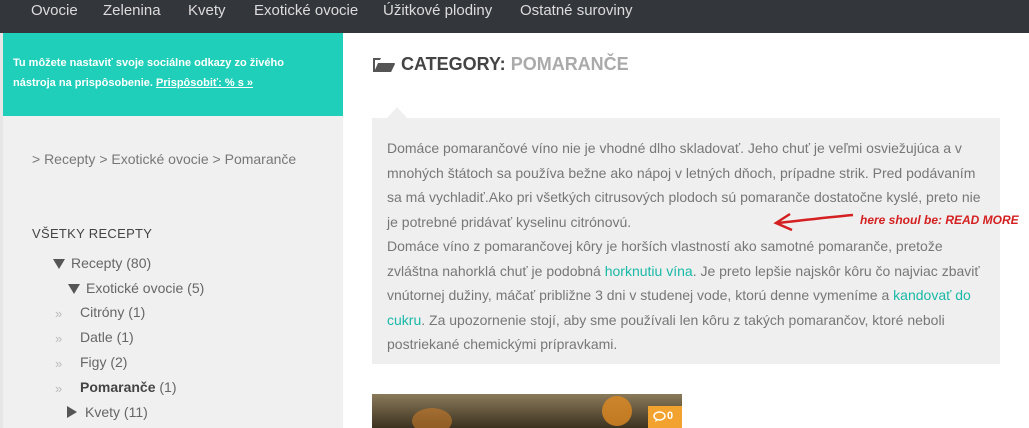 This screenshot has height=428, width=1029. Describe the element at coordinates (813, 222) in the screenshot. I see `annotation-arrow-icon` at that location.